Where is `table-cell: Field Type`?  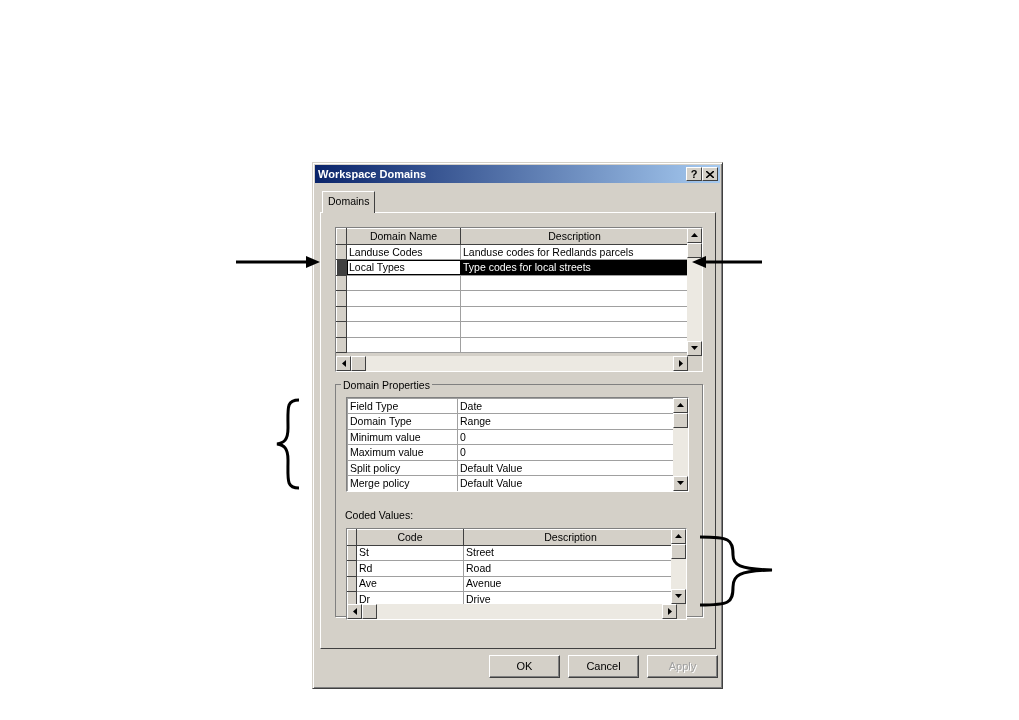 table-cell: Field Type is located at coordinates (402, 406).